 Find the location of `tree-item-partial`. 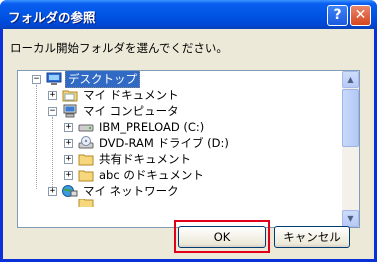

tree-item-partial is located at coordinates (80, 203).